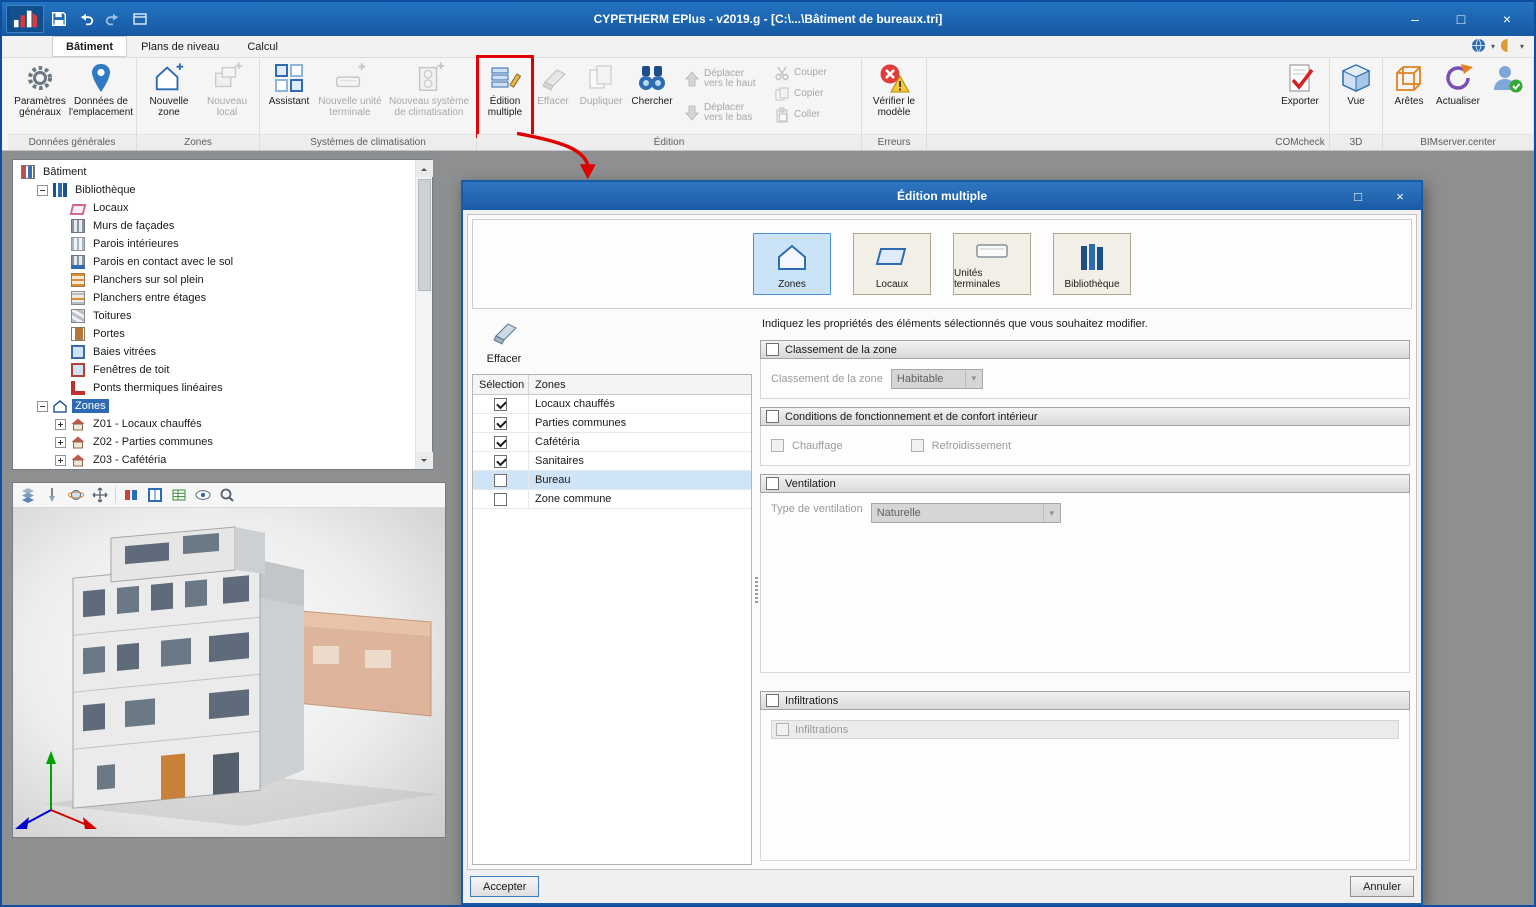 The height and width of the screenshot is (907, 1536). Describe the element at coordinates (1382, 886) in the screenshot. I see `cancel-button: Annuler` at that location.